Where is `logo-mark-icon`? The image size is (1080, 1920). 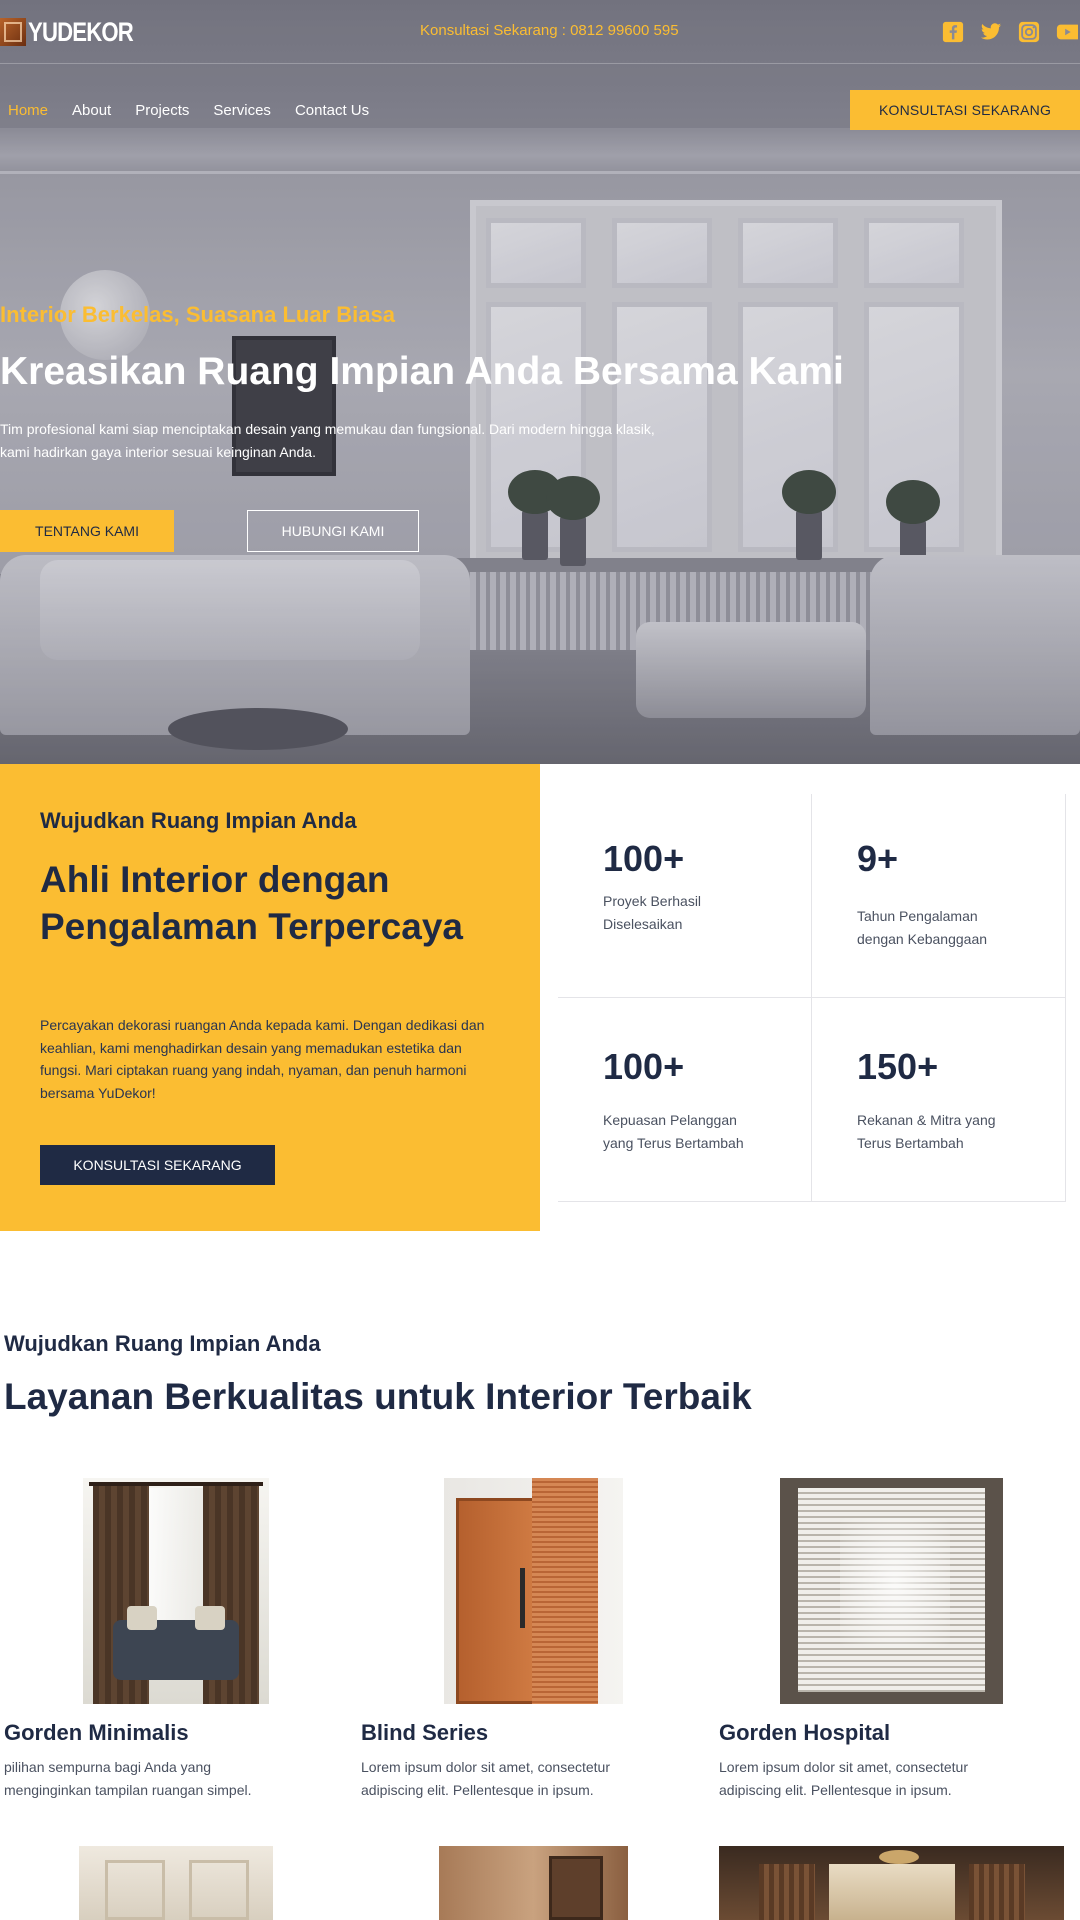 logo-mark-icon is located at coordinates (13, 32).